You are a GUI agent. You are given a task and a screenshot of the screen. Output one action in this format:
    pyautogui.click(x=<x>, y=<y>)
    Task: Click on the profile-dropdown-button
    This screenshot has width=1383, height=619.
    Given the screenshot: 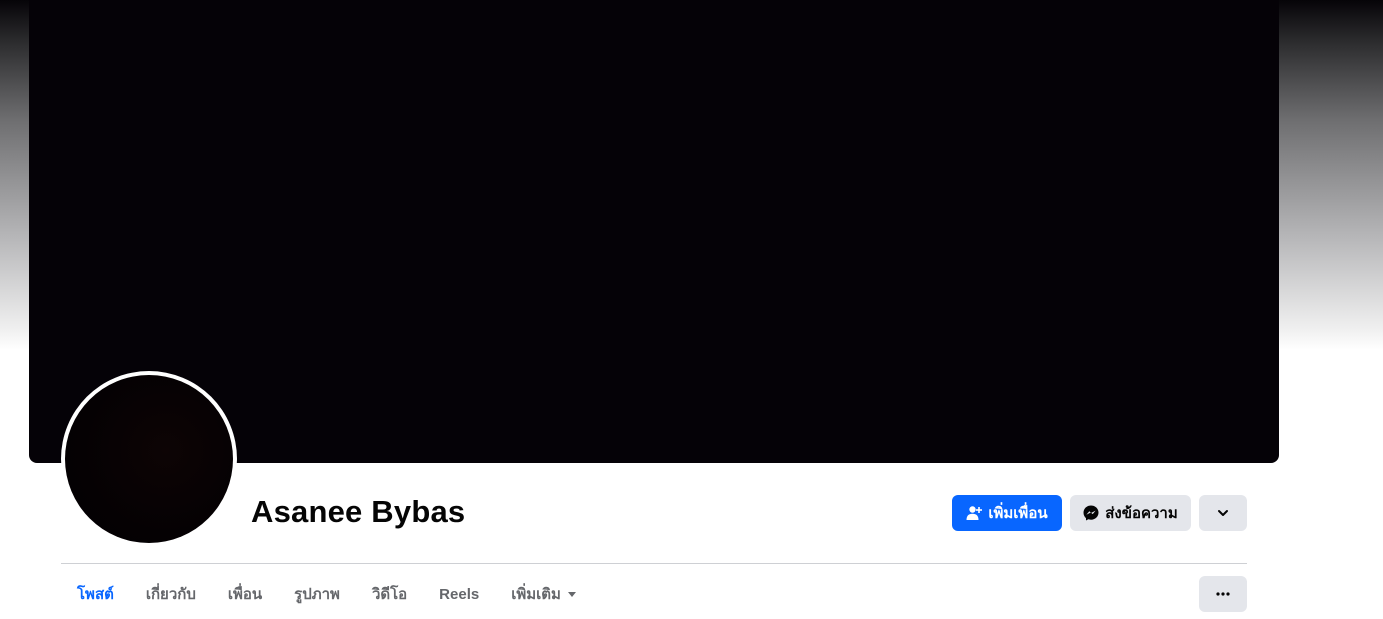 What is the action you would take?
    pyautogui.click(x=1223, y=513)
    